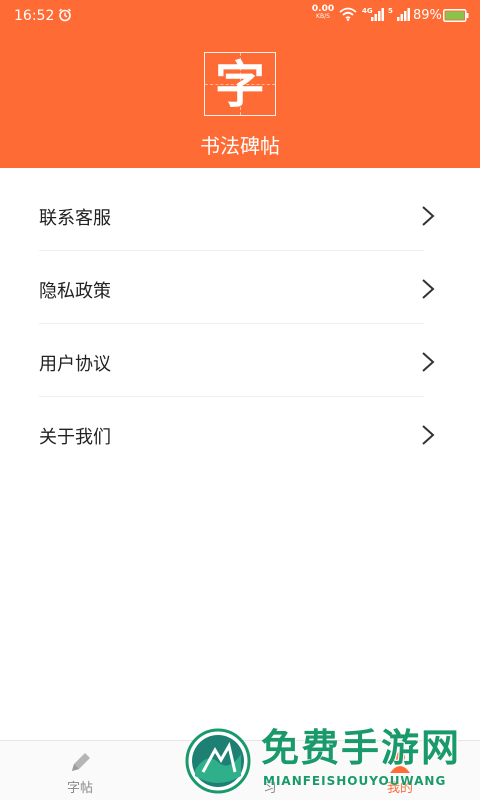 This screenshot has width=480, height=800. I want to click on alarm-icon, so click(65, 15).